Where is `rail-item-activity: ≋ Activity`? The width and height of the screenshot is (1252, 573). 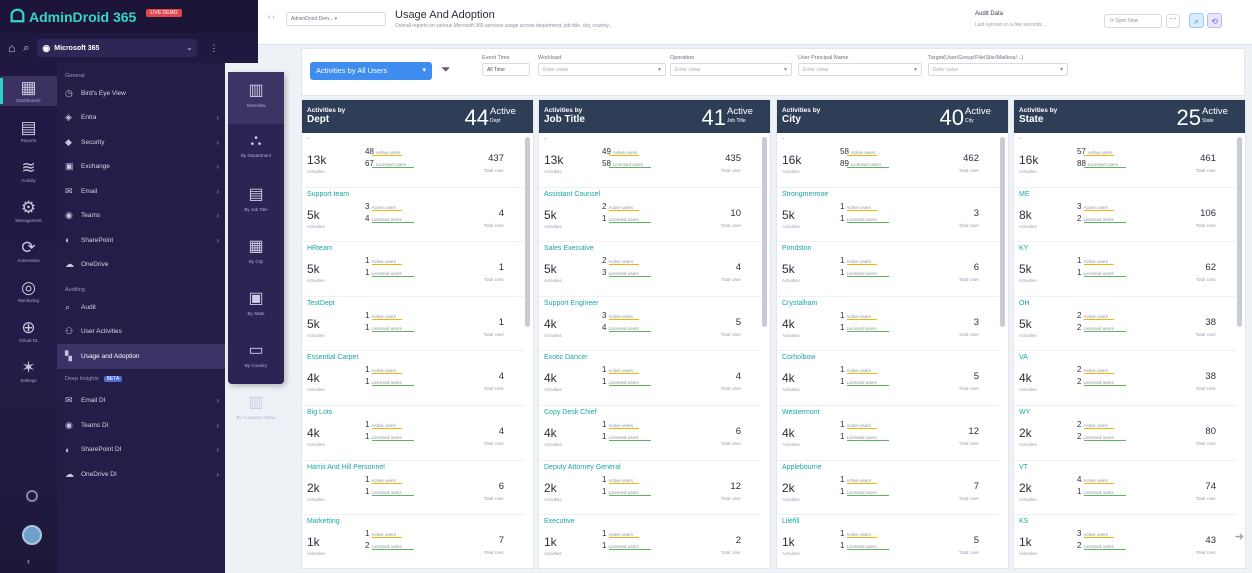
rail-item-activity: ≋ Activity is located at coordinates (28, 171).